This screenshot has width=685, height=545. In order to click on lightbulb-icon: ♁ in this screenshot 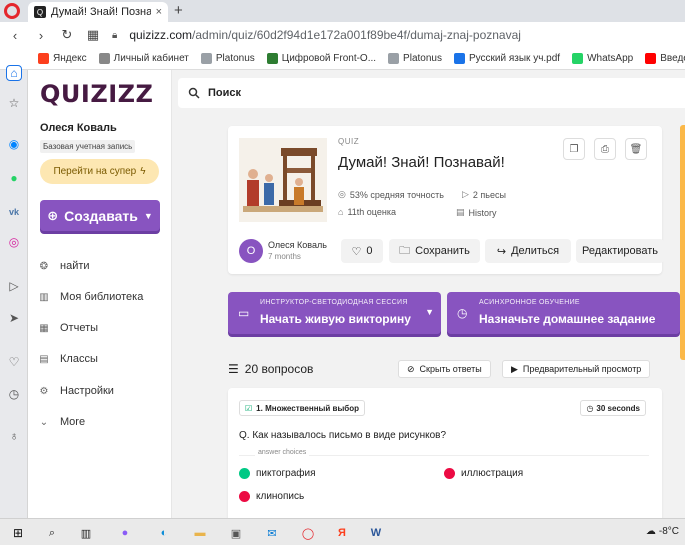, I will do `click(14, 436)`.